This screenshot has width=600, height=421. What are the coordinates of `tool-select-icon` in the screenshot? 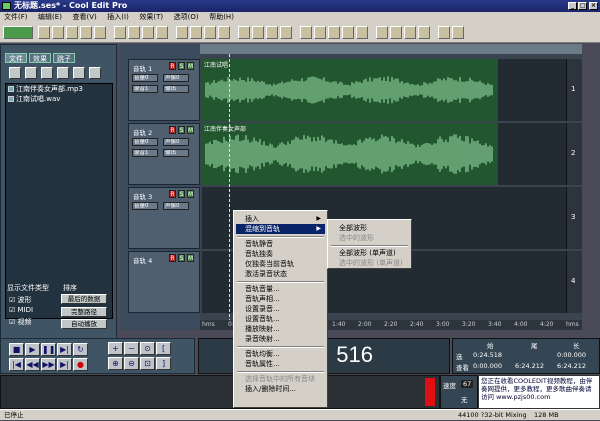 It's located at (286, 32).